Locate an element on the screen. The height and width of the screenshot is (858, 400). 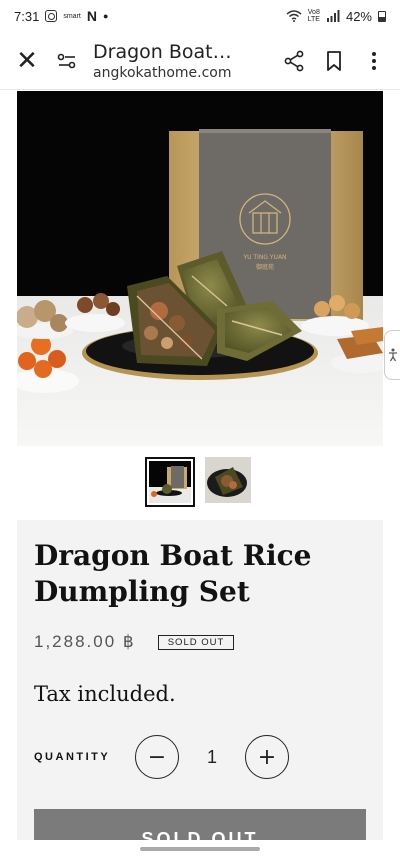
price-row: 1,288.00 ฿ SOLD OUT is located at coordinates (134, 642).